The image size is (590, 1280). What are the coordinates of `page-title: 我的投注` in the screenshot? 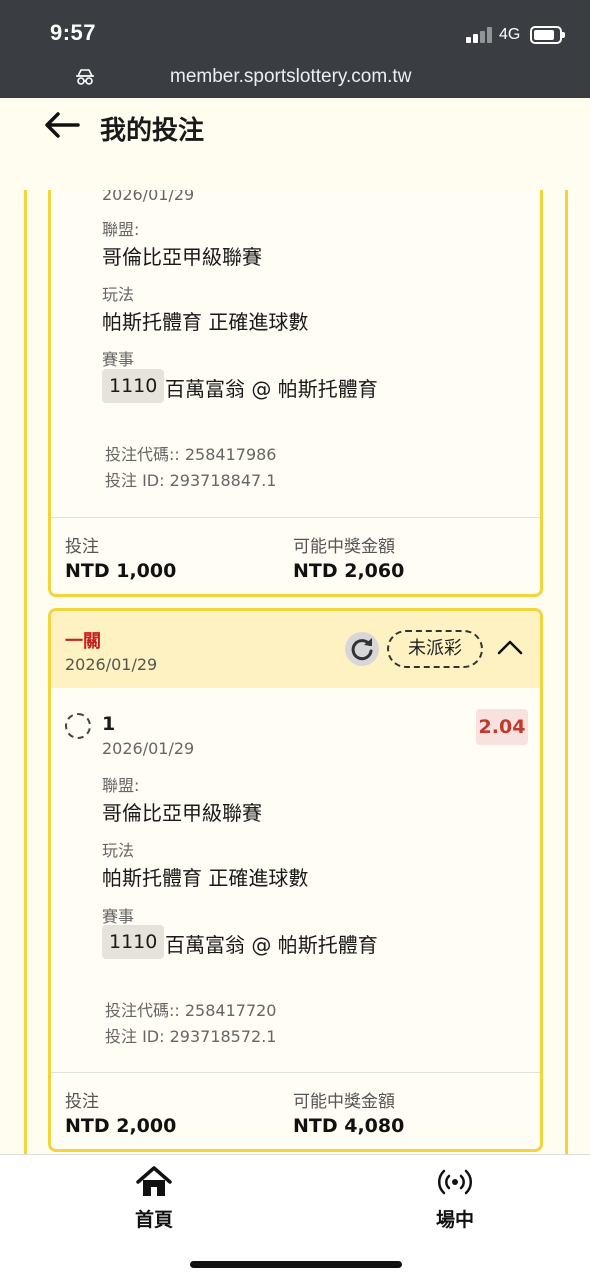 It's located at (152, 131).